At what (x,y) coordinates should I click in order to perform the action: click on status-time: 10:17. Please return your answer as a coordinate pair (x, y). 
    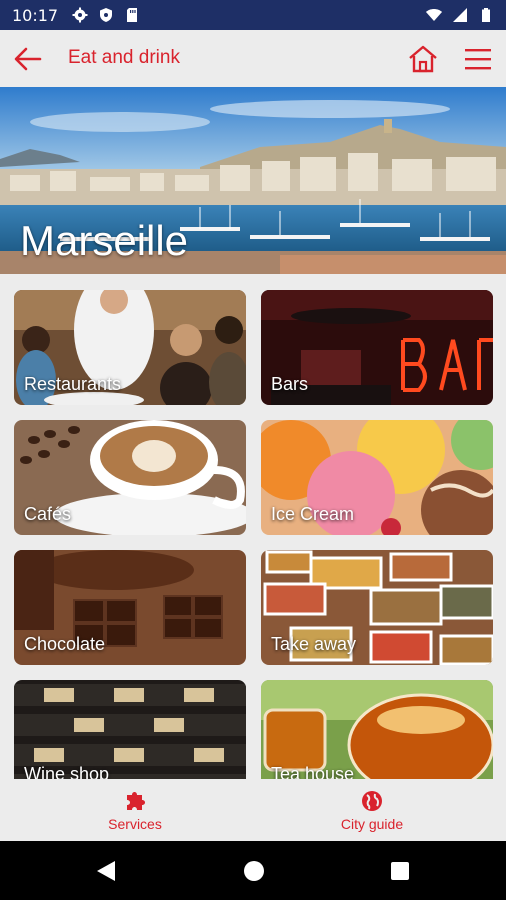
    Looking at the image, I should click on (35, 15).